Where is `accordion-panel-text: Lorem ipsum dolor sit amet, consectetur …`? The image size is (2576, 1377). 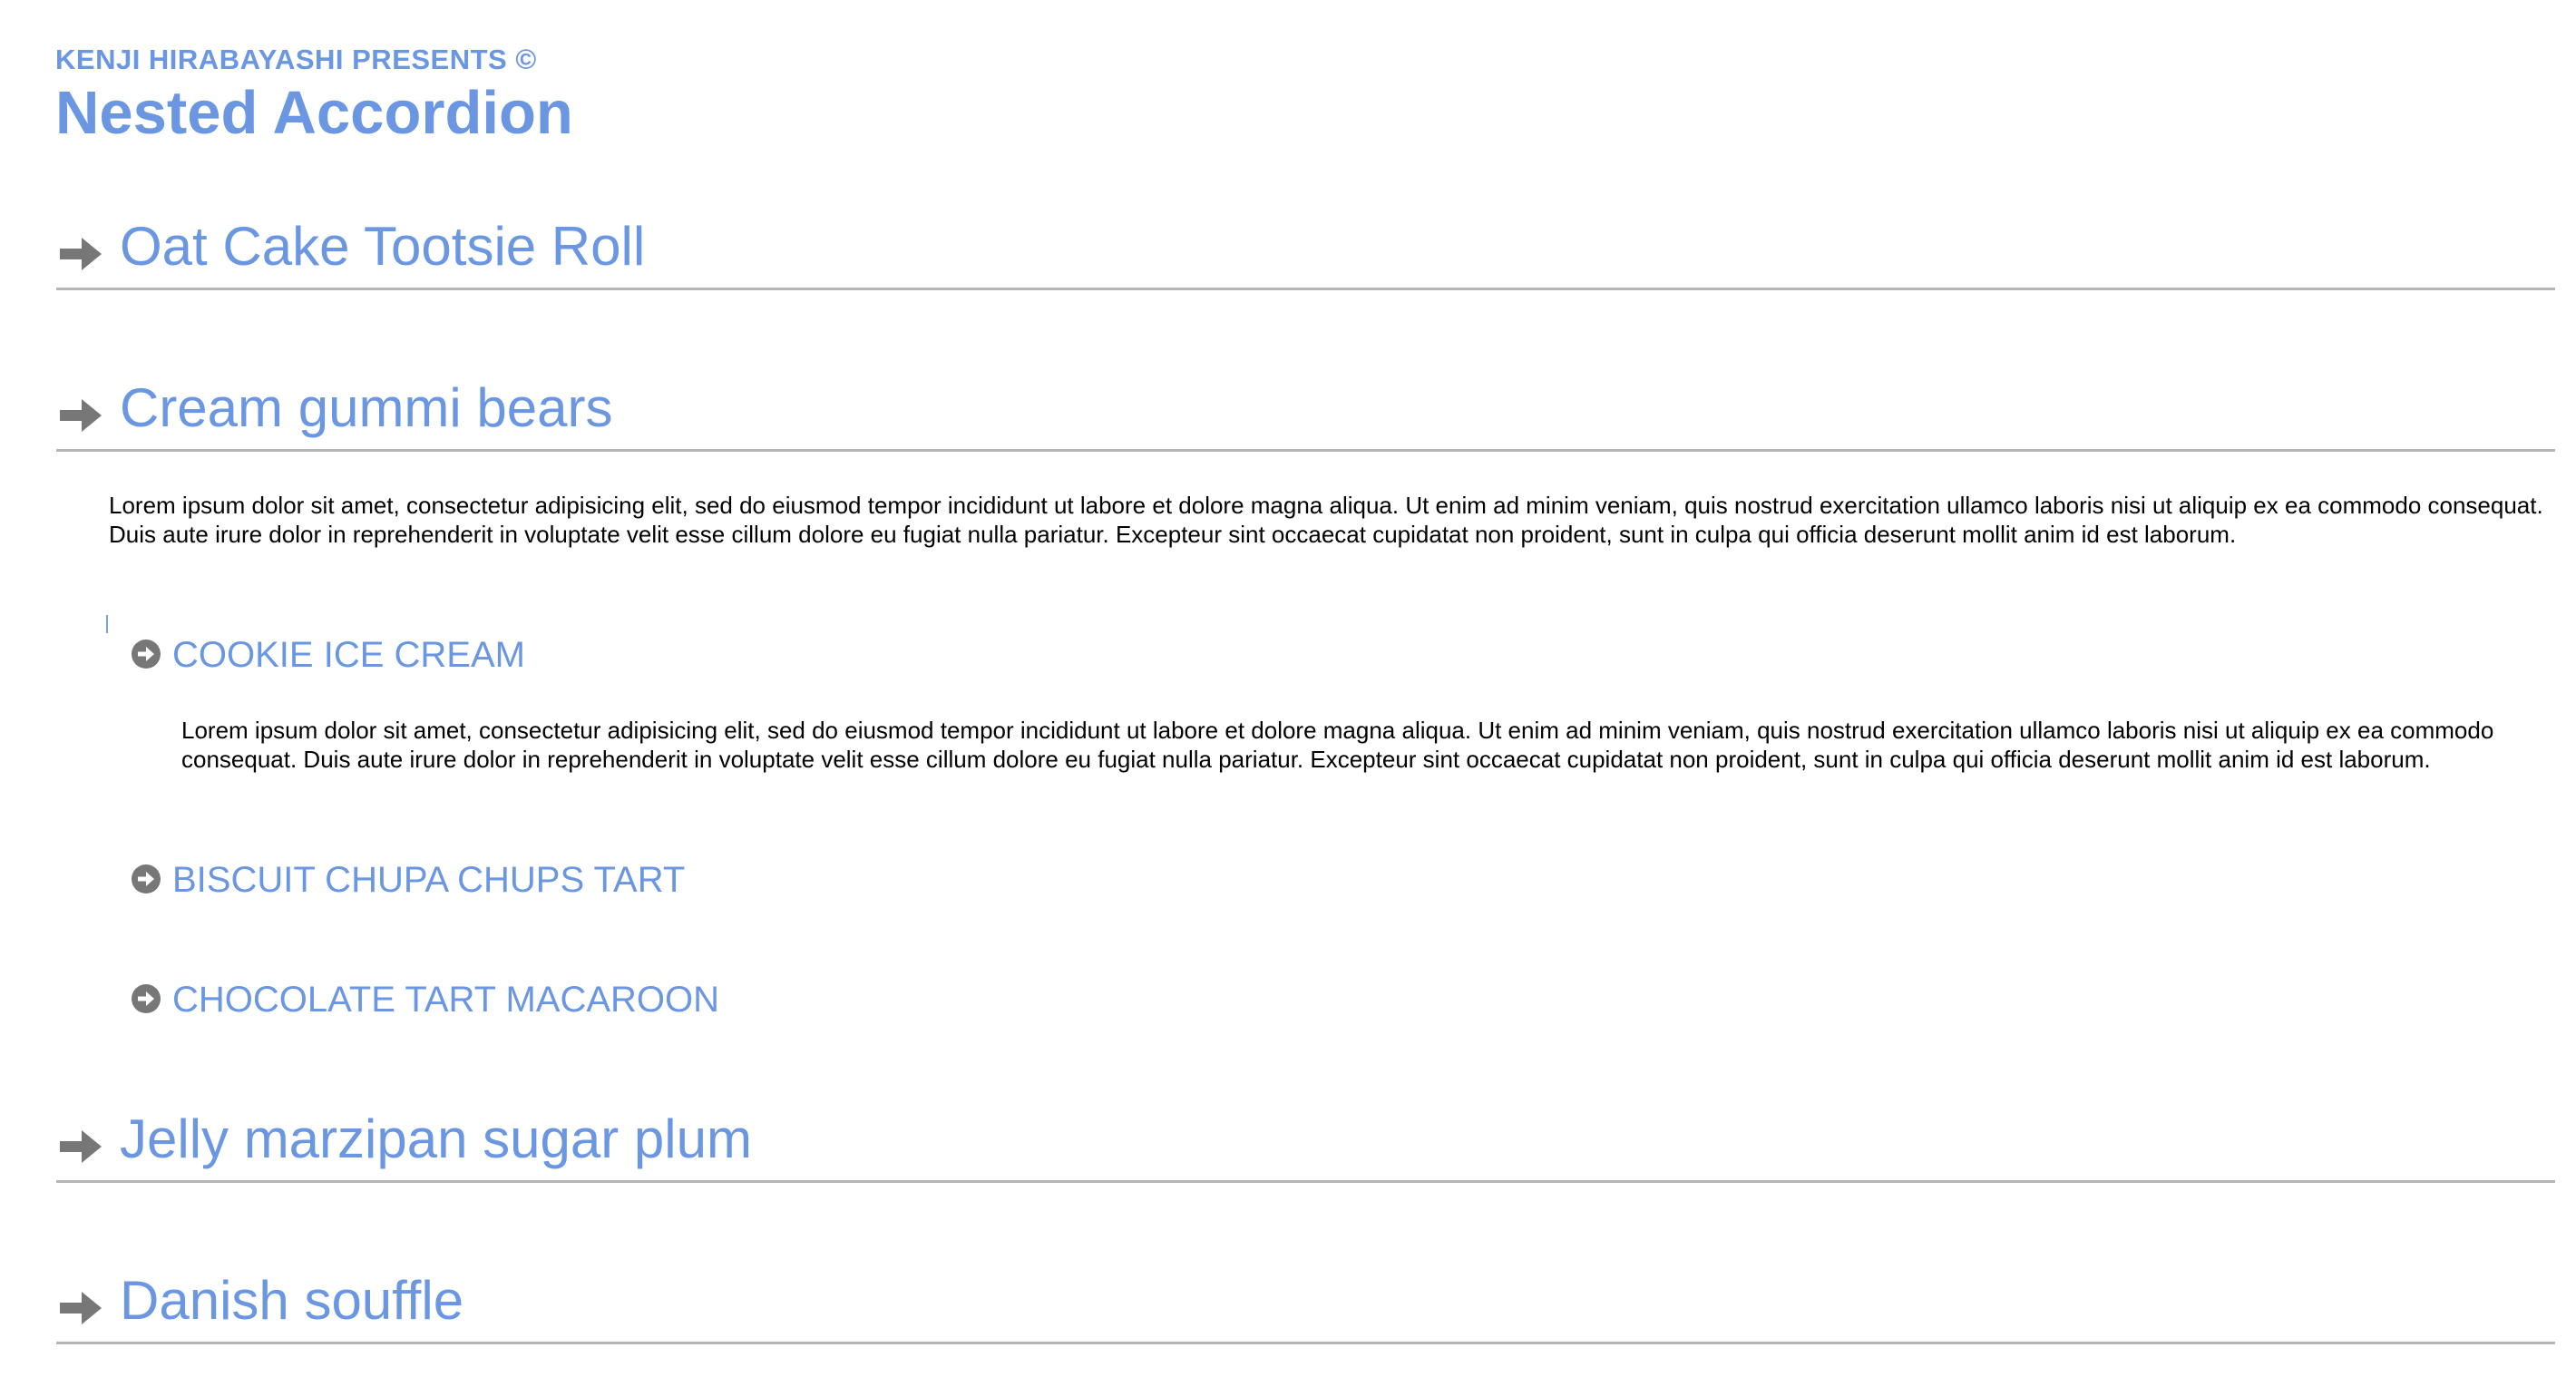
accordion-panel-text: Lorem ipsum dolor sit amet, consectetur … is located at coordinates (1326, 520).